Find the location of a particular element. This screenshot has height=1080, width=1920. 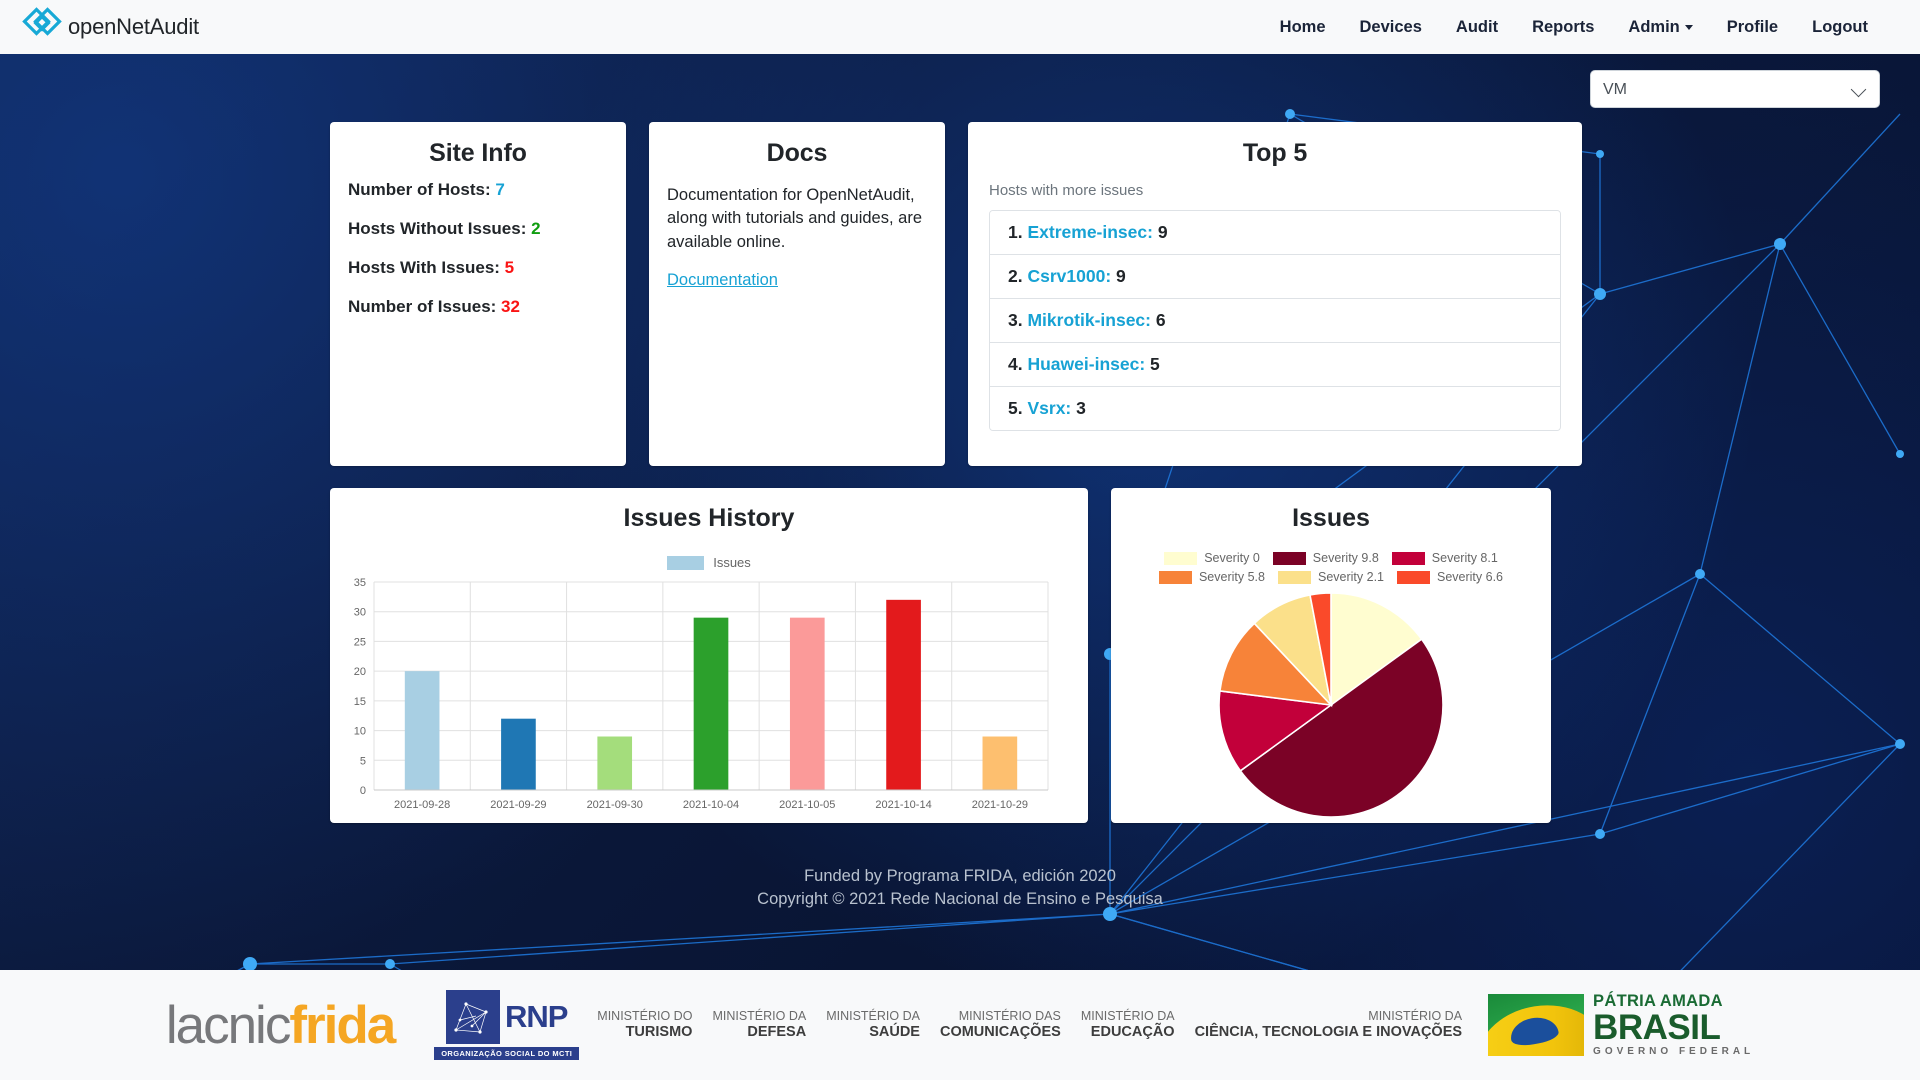

site-info-row-hosts-with-issues: Hosts With Issues: 5 is located at coordinates (478, 268).